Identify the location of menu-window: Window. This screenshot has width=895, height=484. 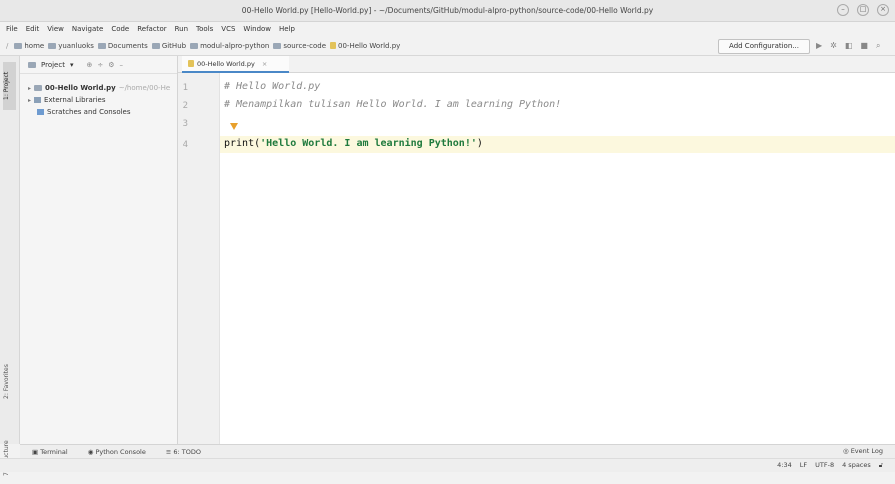
(257, 29).